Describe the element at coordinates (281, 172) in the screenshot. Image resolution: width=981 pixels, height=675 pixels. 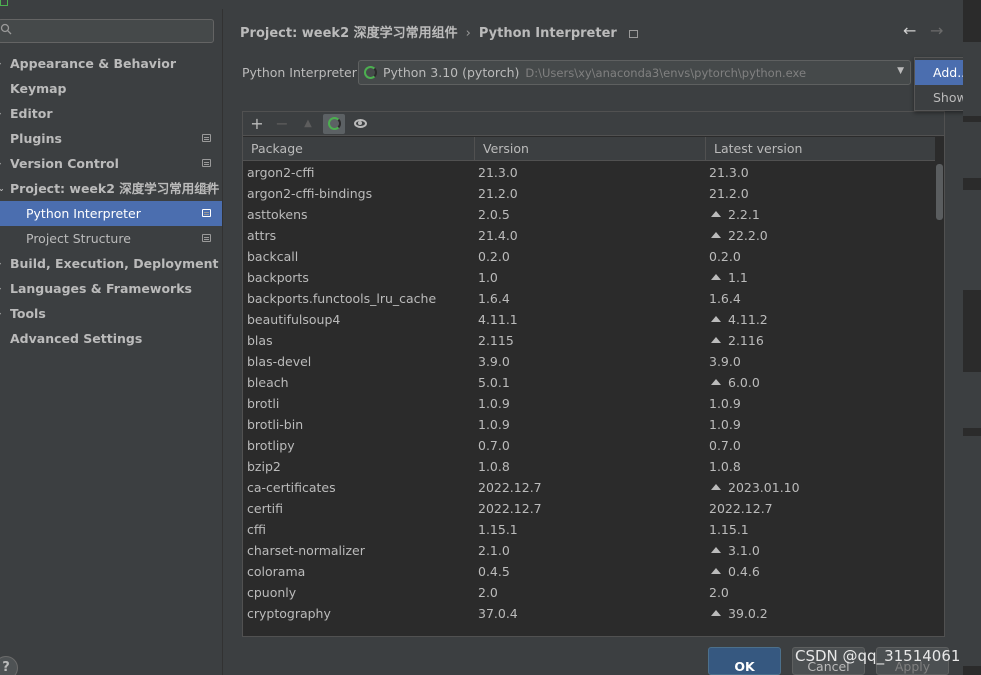
I see `package-name-cell: argon2-cffi` at that location.